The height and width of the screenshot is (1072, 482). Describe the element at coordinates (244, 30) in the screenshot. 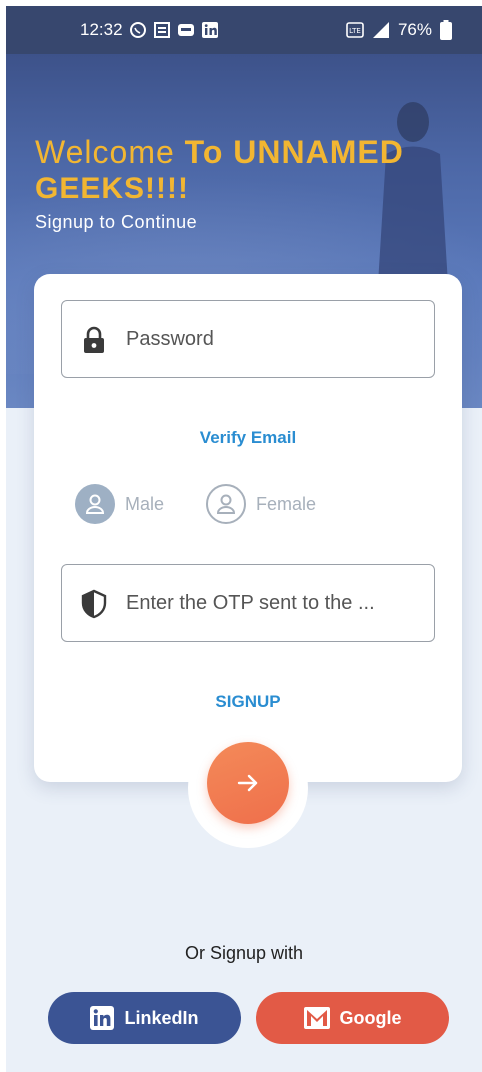

I see `status-bar: 12:32 LTE 76%` at that location.